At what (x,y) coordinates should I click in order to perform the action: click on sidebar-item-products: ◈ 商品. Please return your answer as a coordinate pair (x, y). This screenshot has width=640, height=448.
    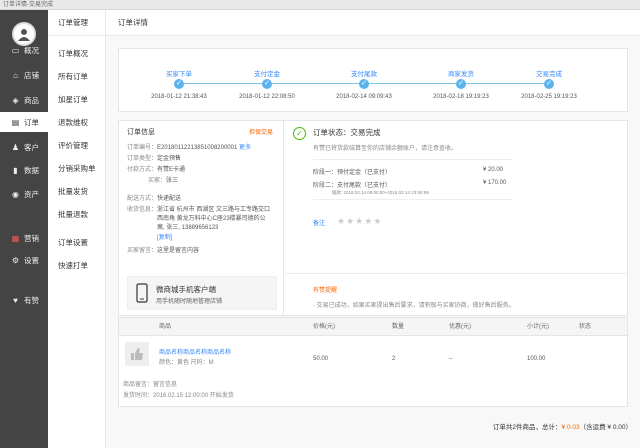
    Looking at the image, I should click on (24, 100).